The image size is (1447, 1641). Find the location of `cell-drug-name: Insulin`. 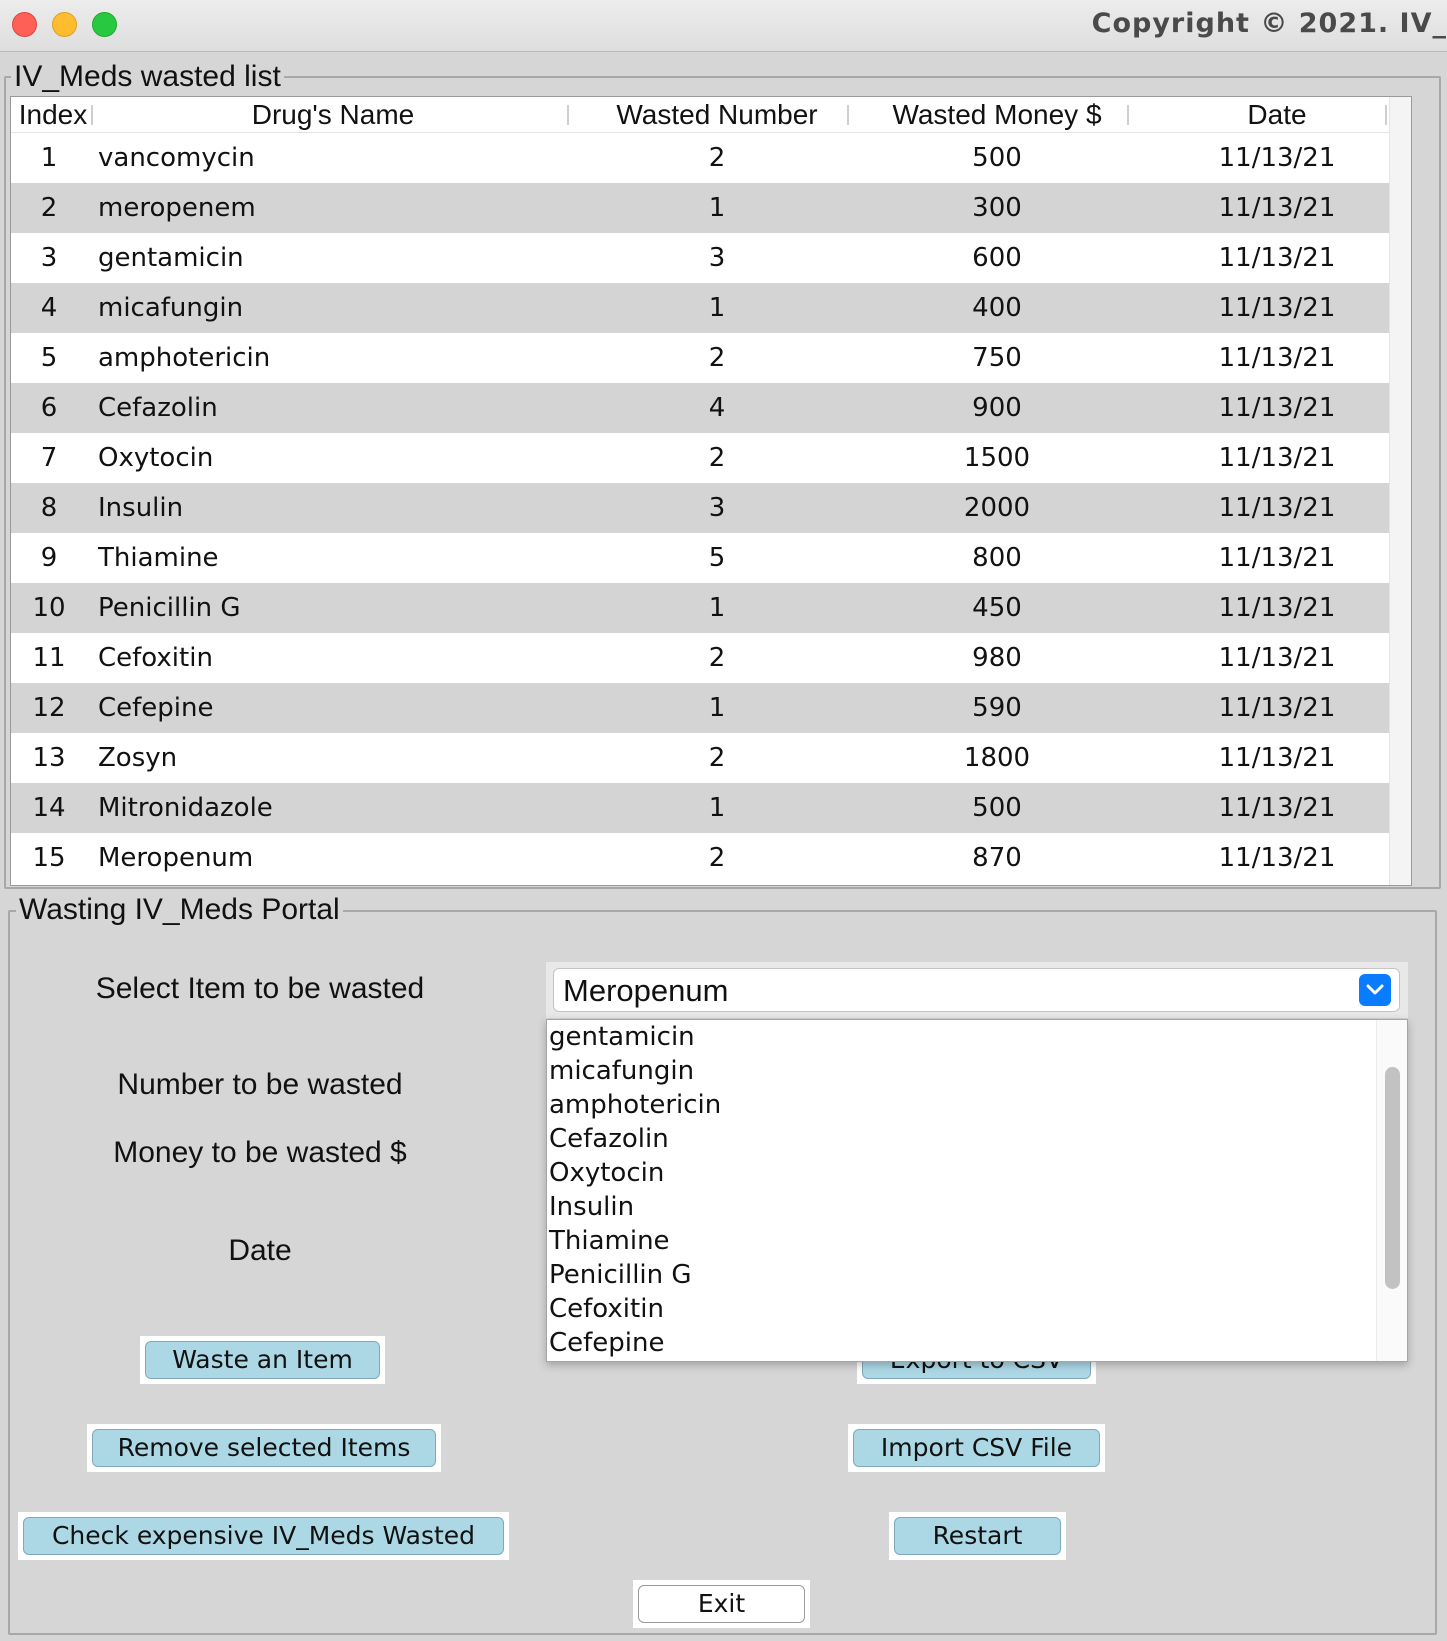

cell-drug-name: Insulin is located at coordinates (141, 508).